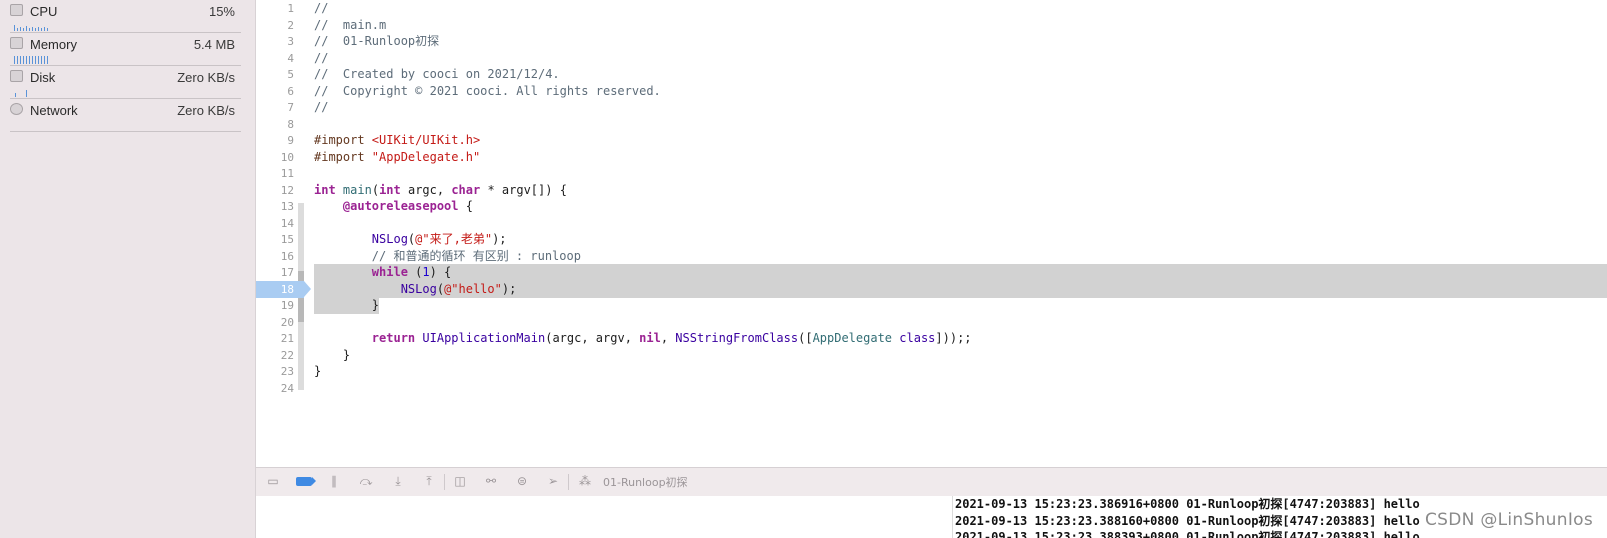  What do you see at coordinates (931, 140) in the screenshot?
I see `code-line: 9 #import <UIKit/UIKit.h>` at bounding box center [931, 140].